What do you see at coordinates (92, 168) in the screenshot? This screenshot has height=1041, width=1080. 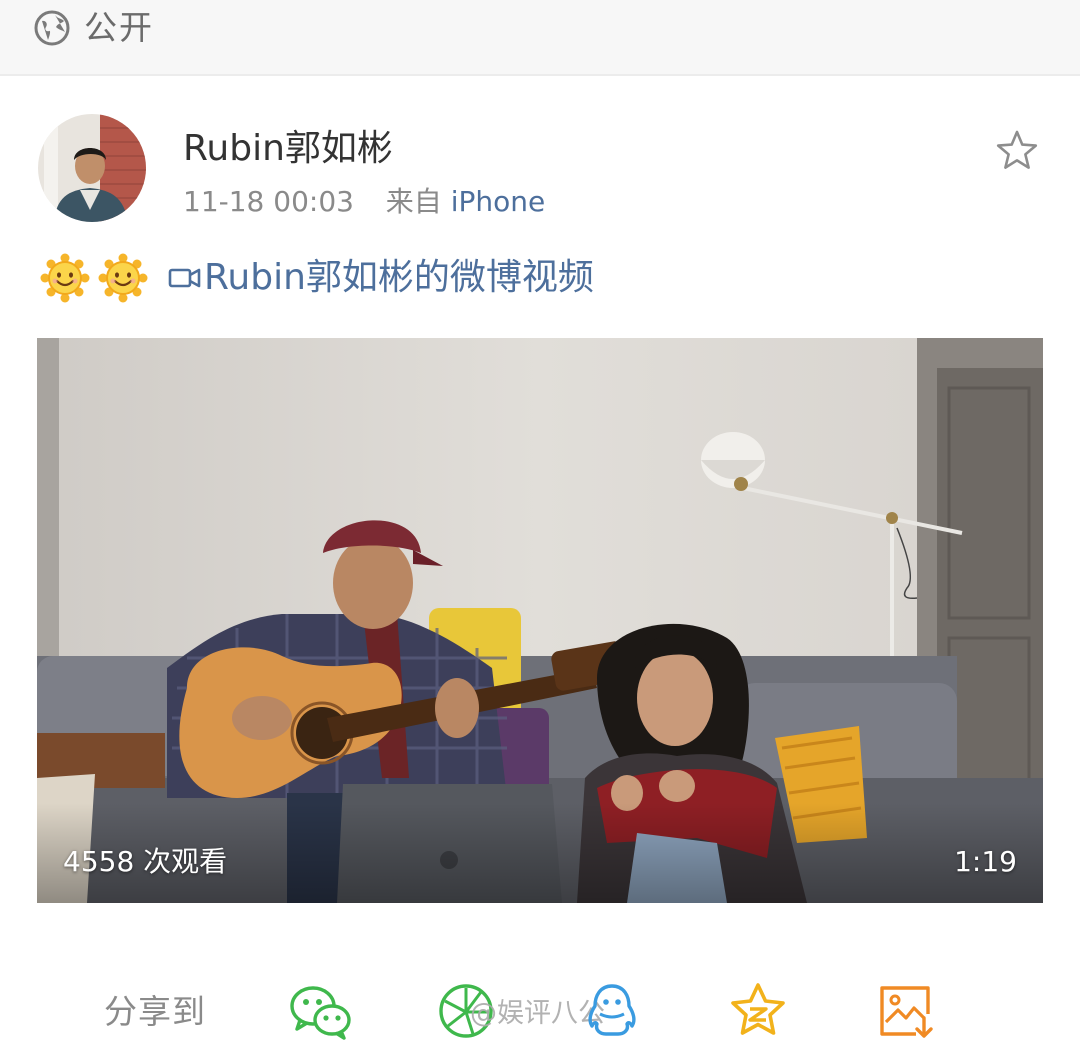 I see `avatar` at bounding box center [92, 168].